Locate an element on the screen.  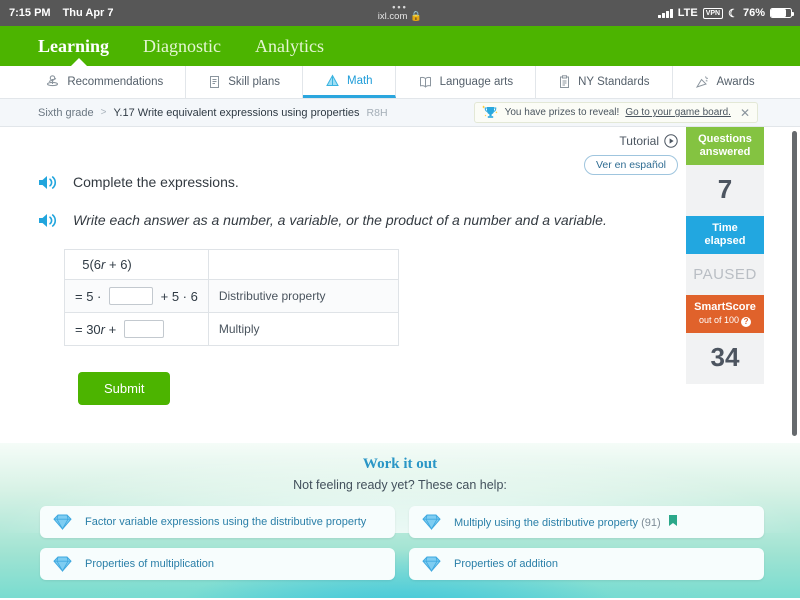
step1-pre: = 5 · is located at coordinates (90, 296).